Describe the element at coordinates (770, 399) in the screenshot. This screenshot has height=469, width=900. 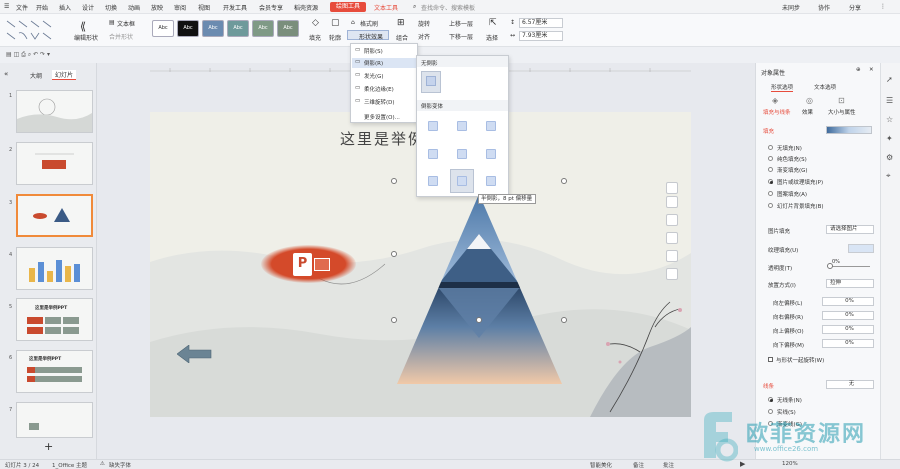
I see `line-none-radio` at that location.